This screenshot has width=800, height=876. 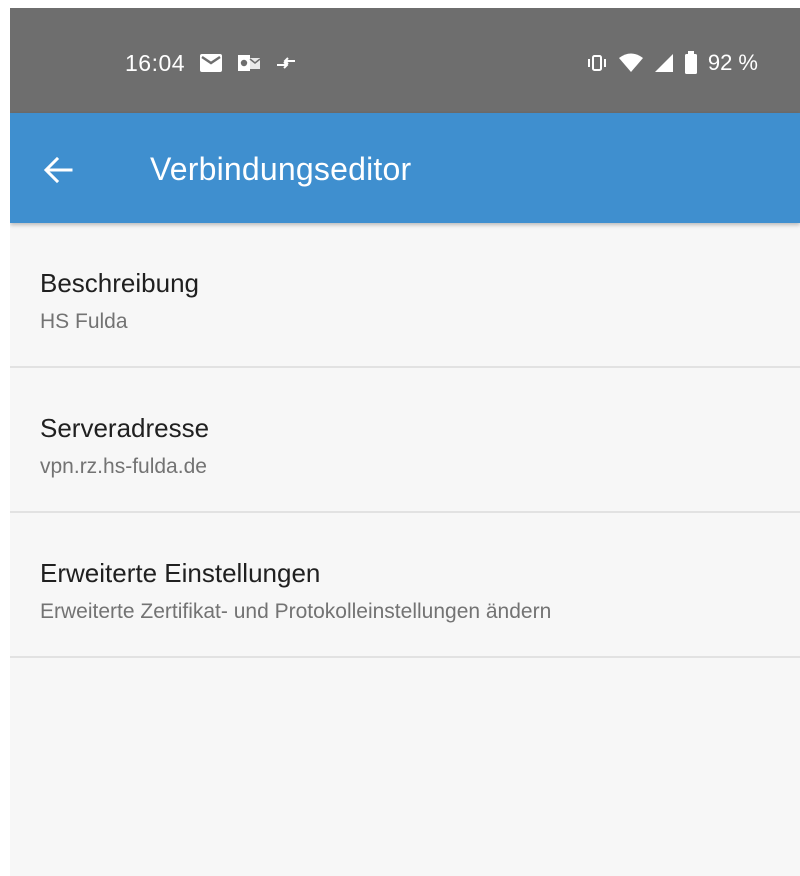 What do you see at coordinates (597, 63) in the screenshot?
I see `vibrate-icon` at bounding box center [597, 63].